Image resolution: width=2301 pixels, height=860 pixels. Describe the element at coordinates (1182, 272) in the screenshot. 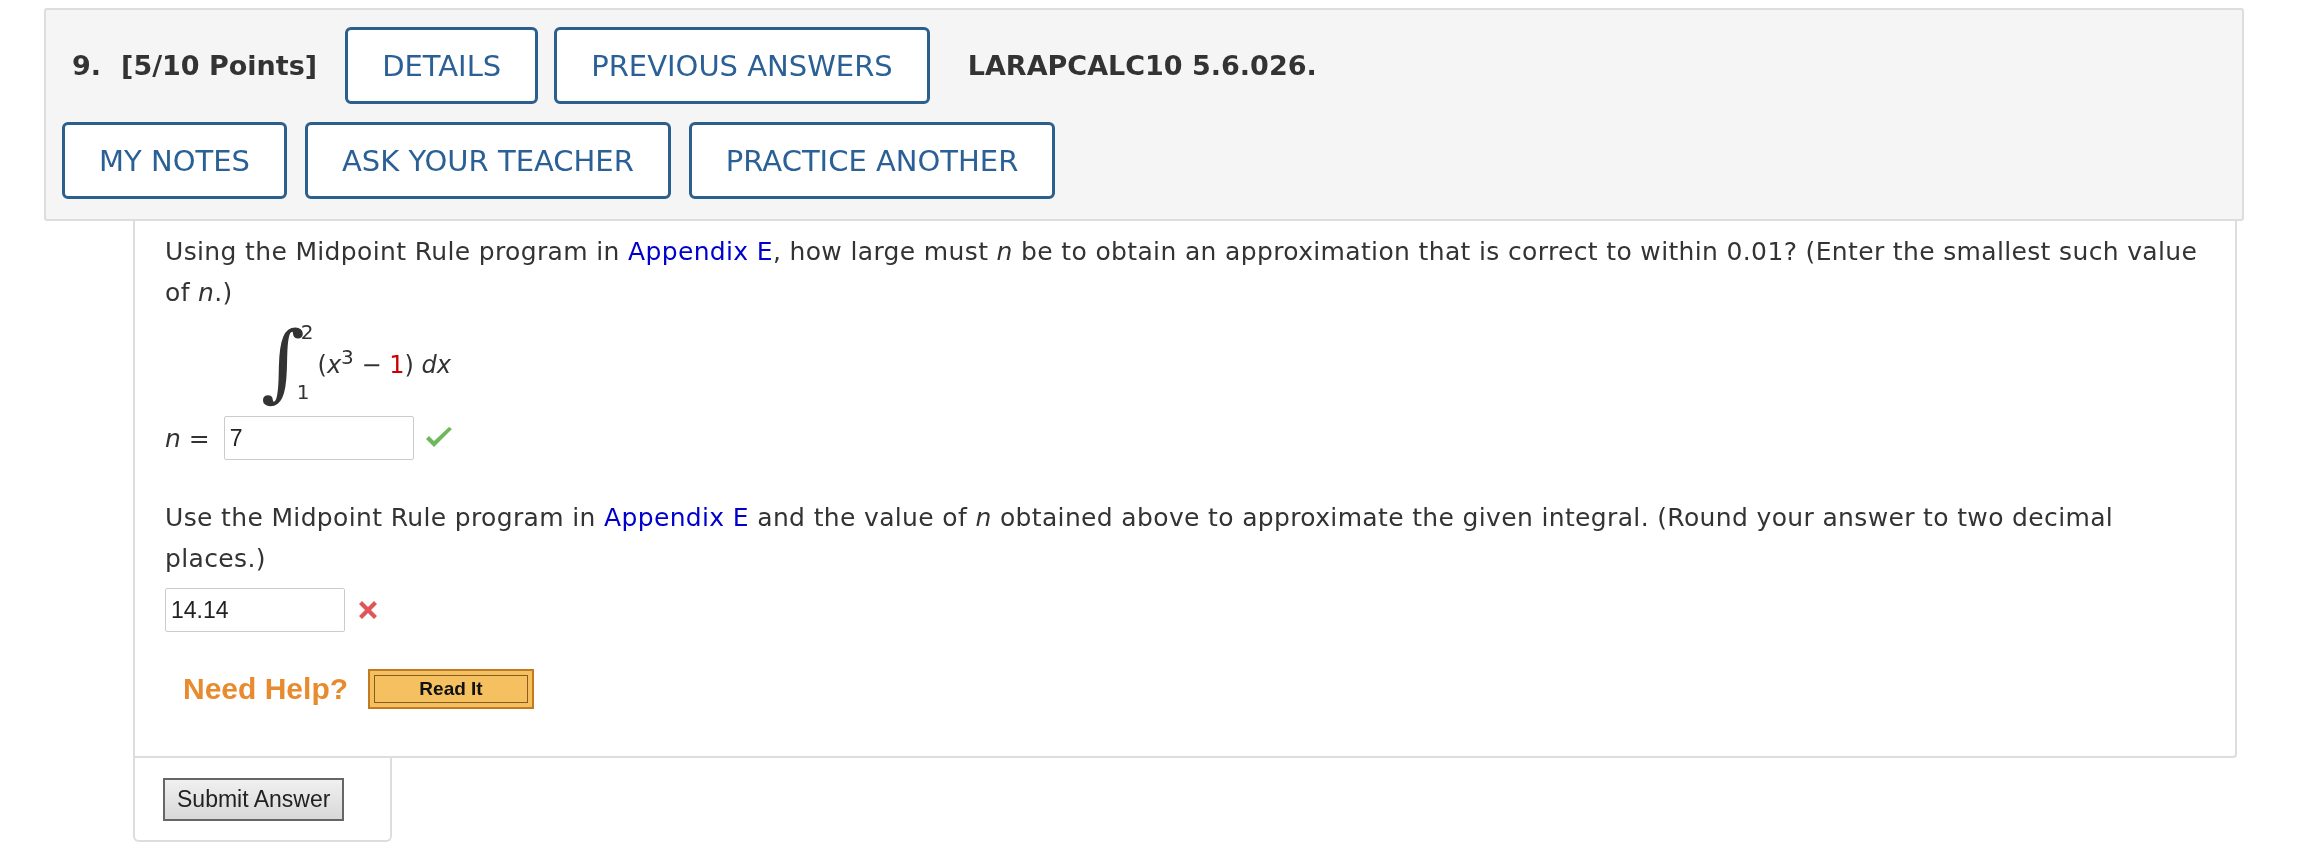

I see `question-text: Using the Midpoint Rule program in Appendix E, how large must n be to obtain an approximation that is correct to within 0.01? (Enter the smallest such value of n.)` at that location.